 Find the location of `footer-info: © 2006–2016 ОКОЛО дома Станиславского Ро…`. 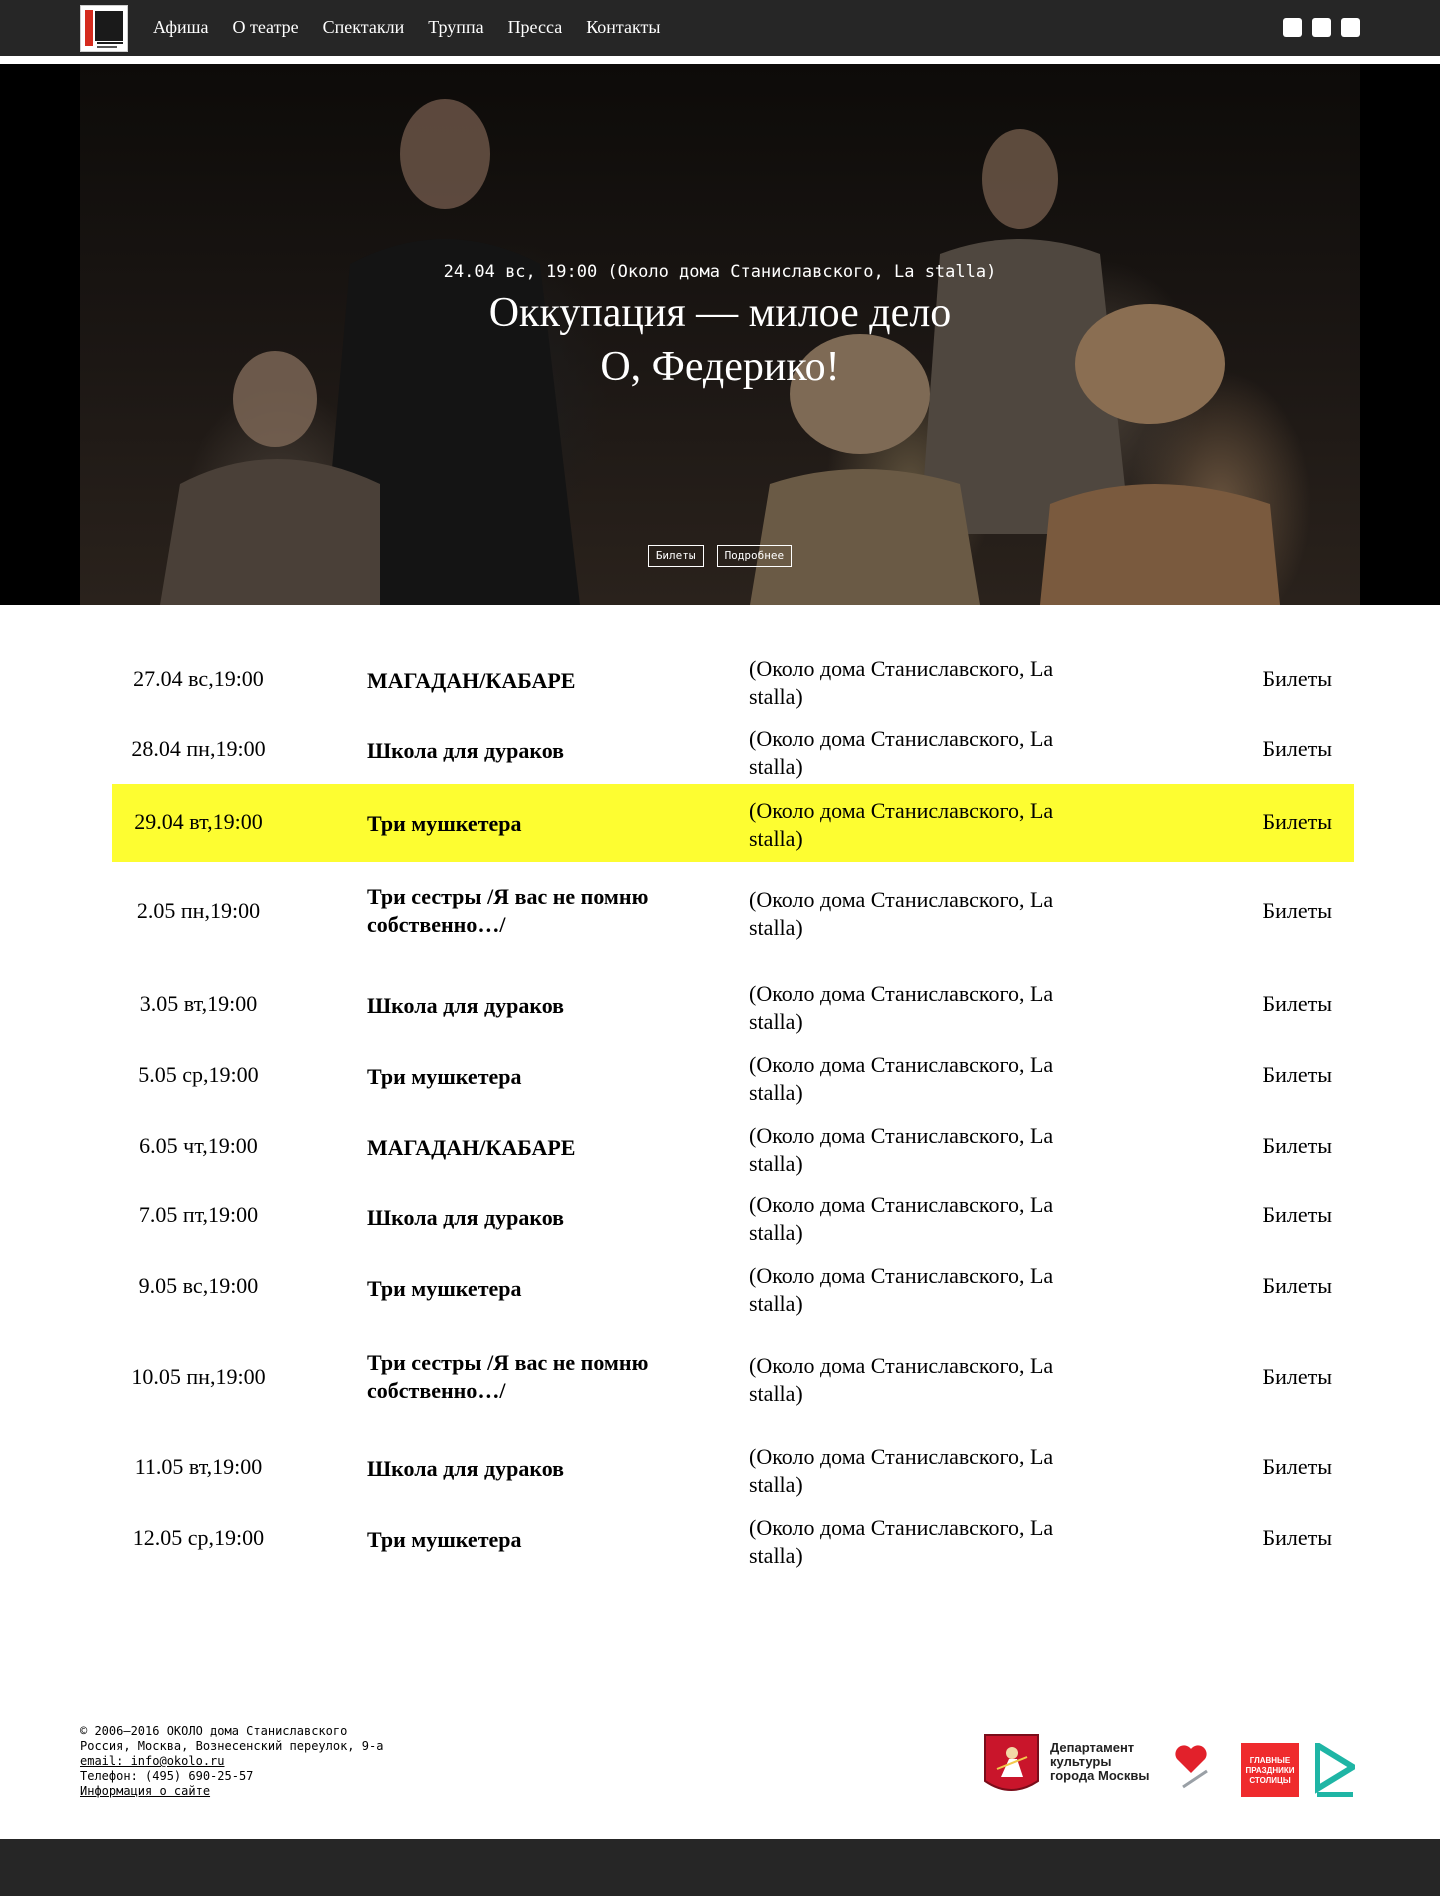

footer-info: © 2006–2016 ОКОЛО дома Станиславского Ро… is located at coordinates (380, 1761).